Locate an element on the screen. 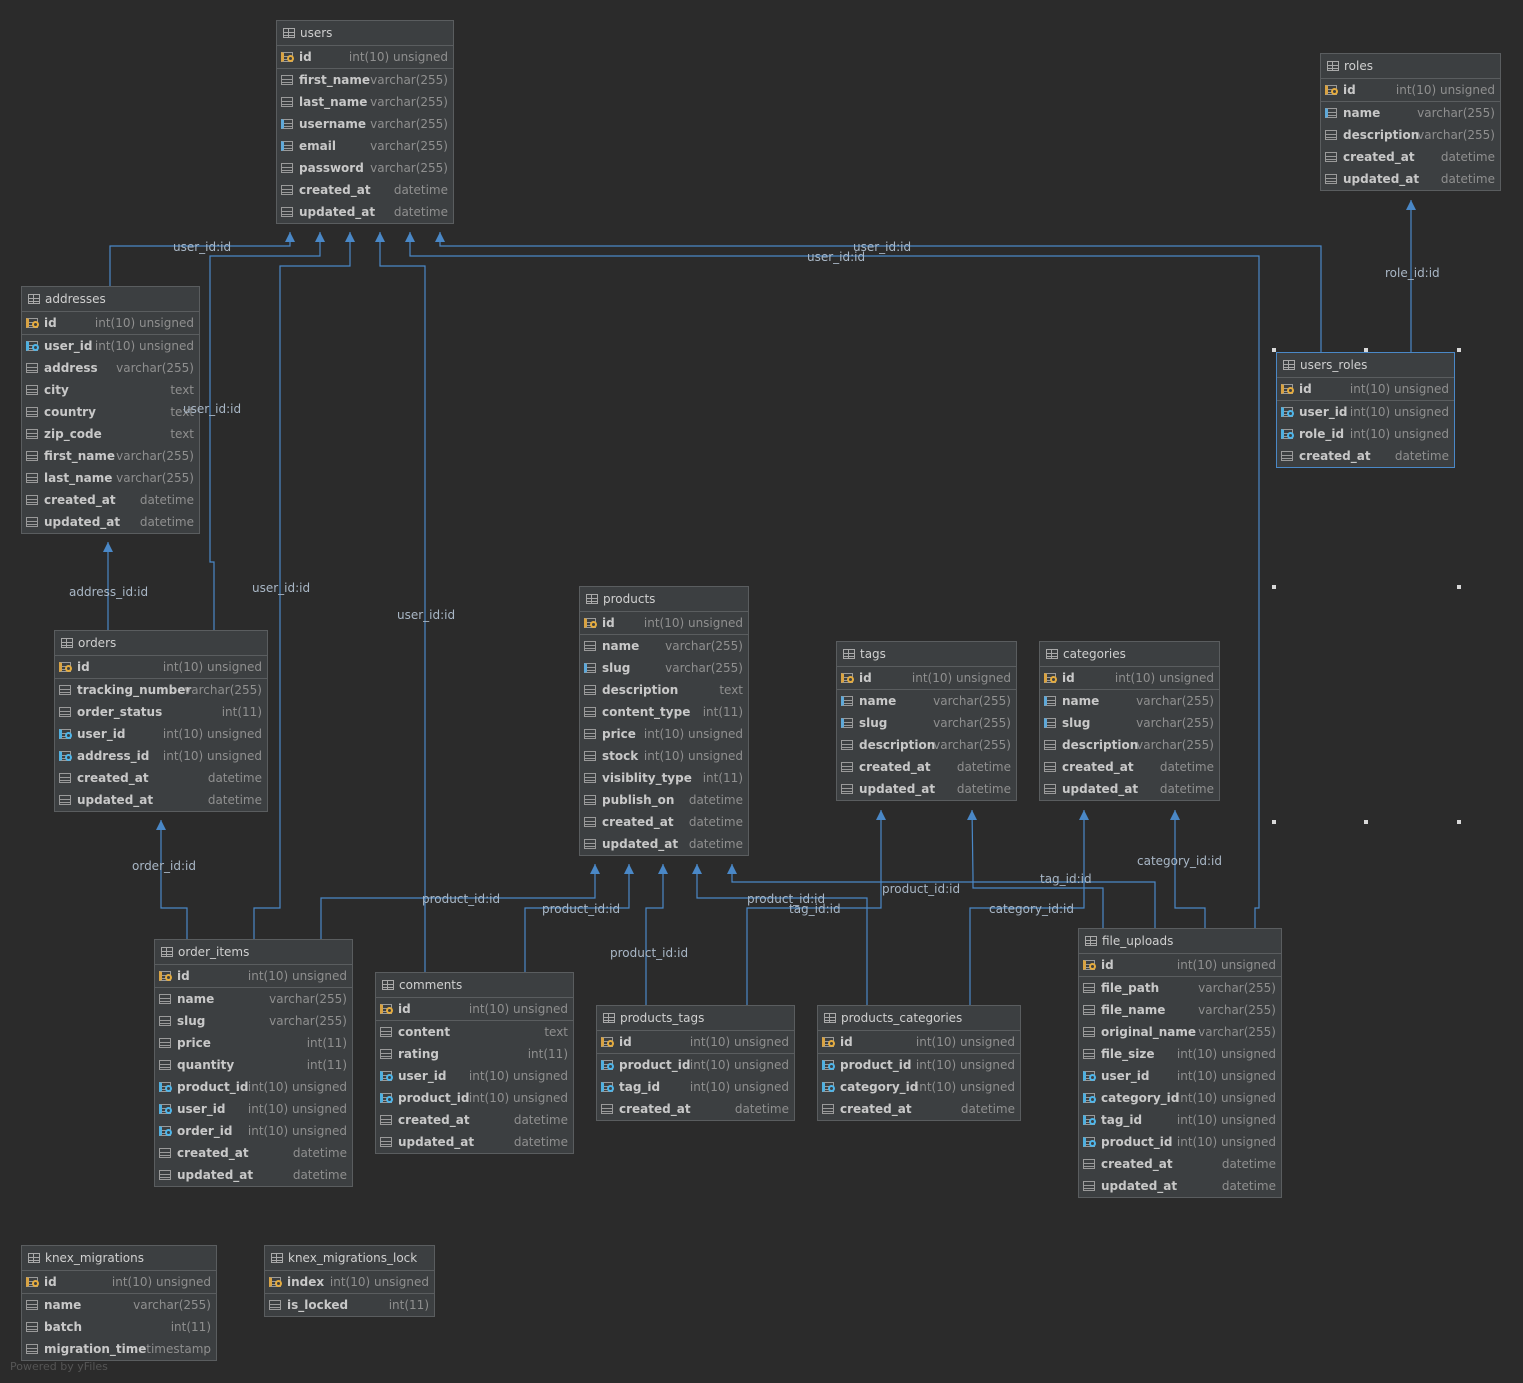 This screenshot has height=1383, width=1523. column-row: stock int(10) unsigned is located at coordinates (664, 756).